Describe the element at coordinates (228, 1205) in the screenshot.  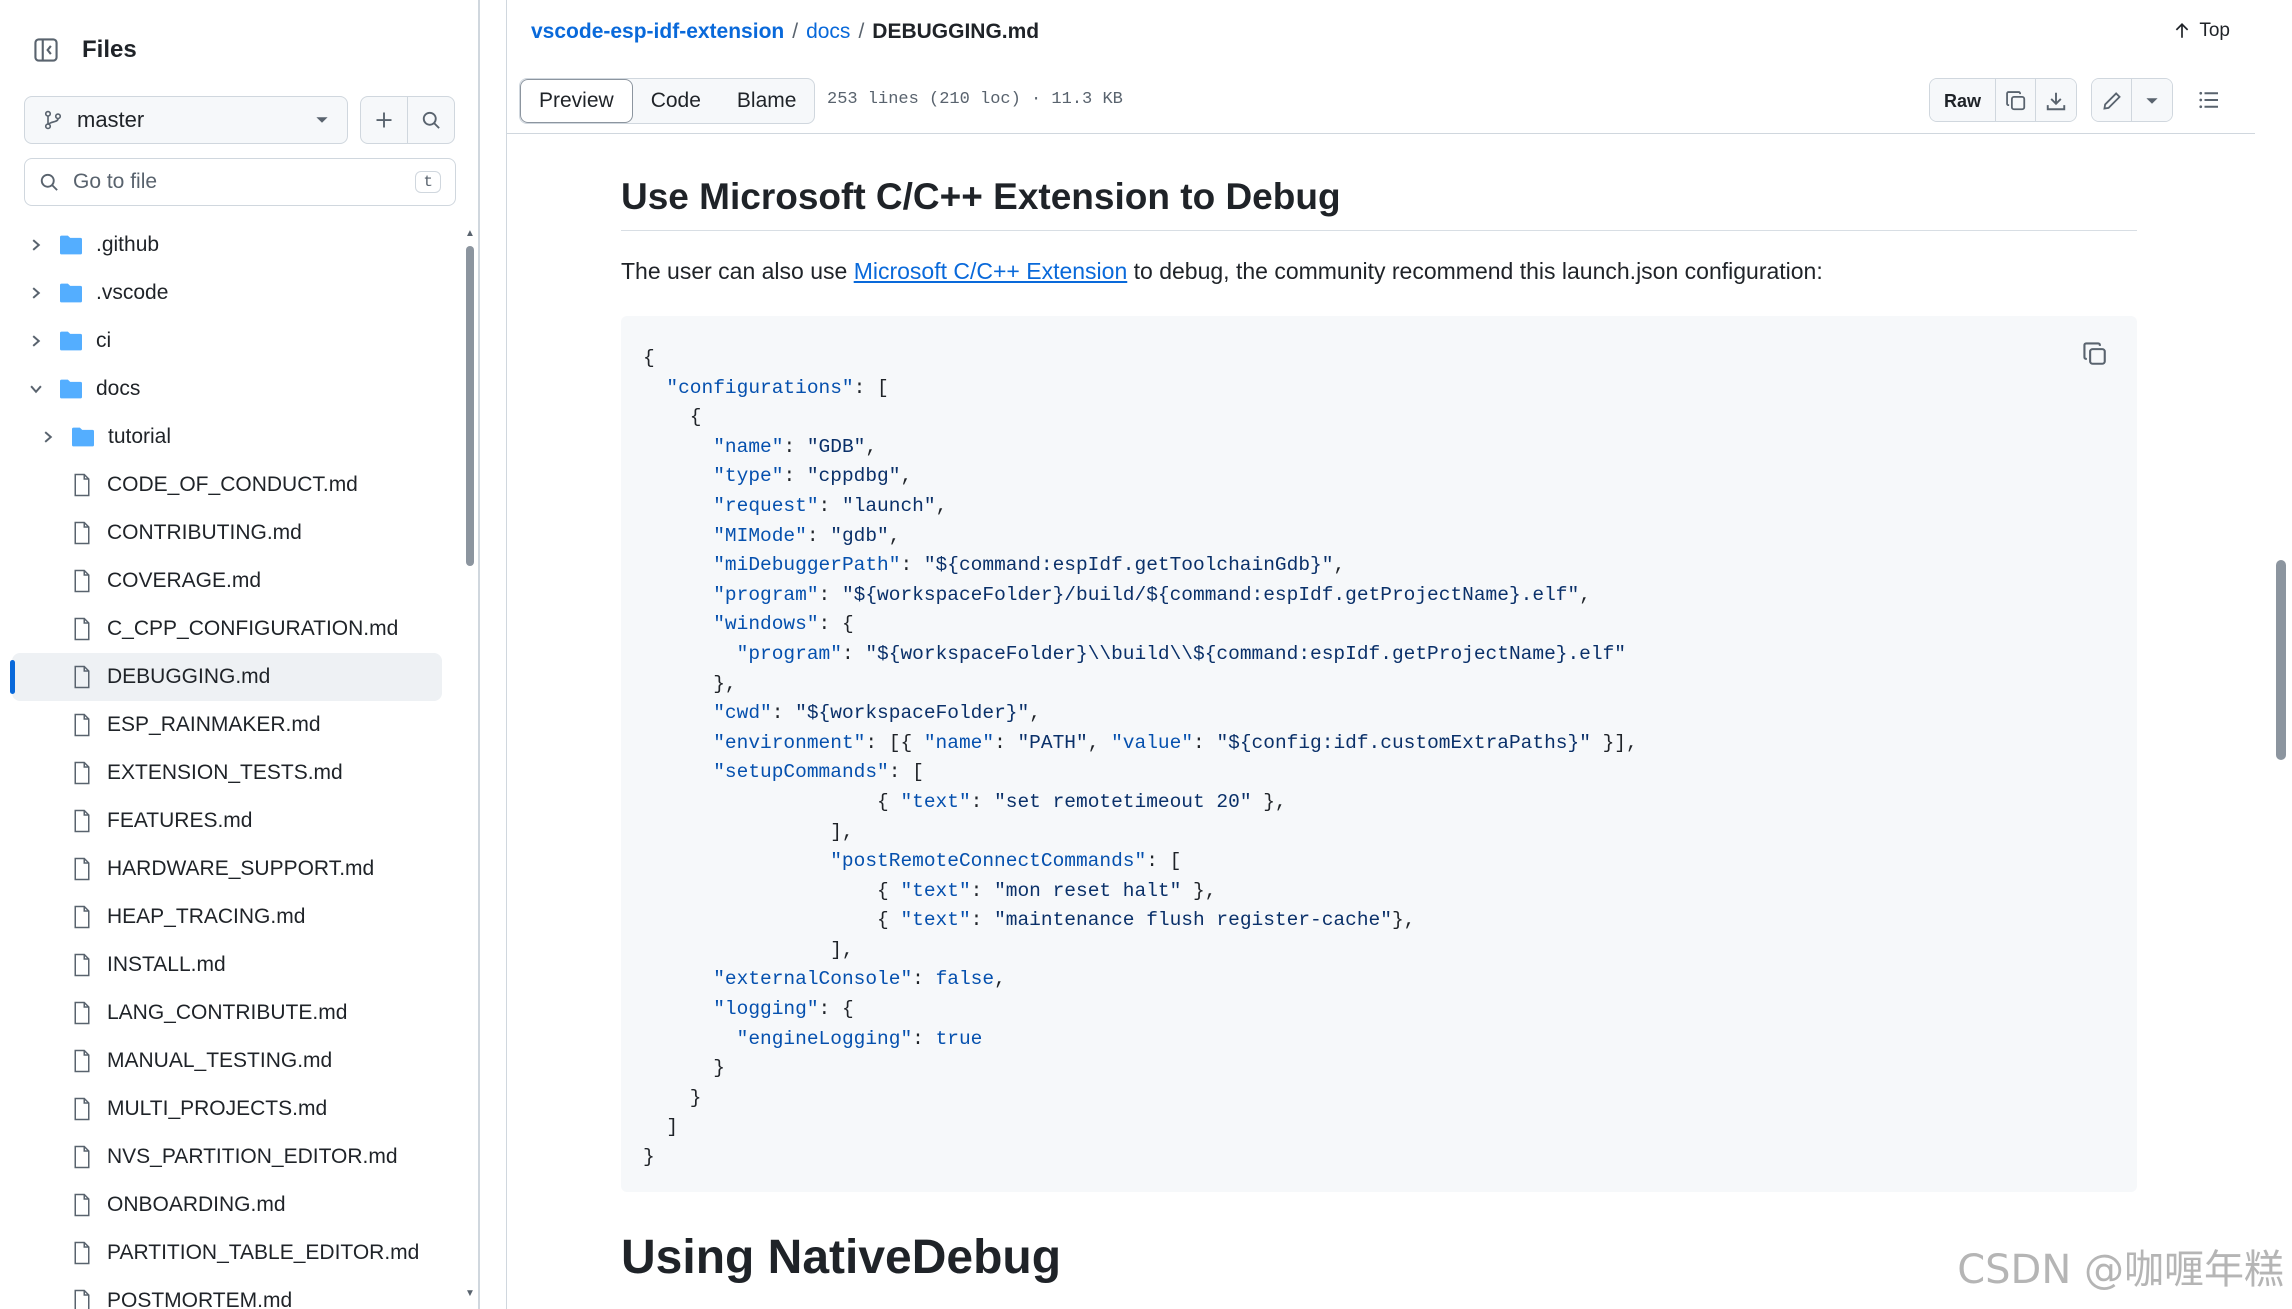
I see `tree-file: ONBOARDING.md` at that location.